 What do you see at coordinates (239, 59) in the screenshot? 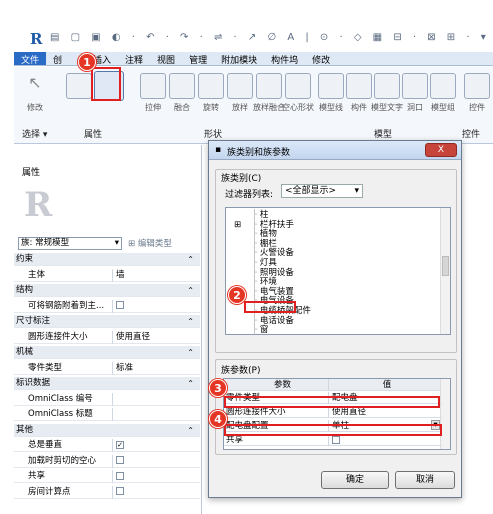
I see `tab-addins: 附加模块` at bounding box center [239, 59].